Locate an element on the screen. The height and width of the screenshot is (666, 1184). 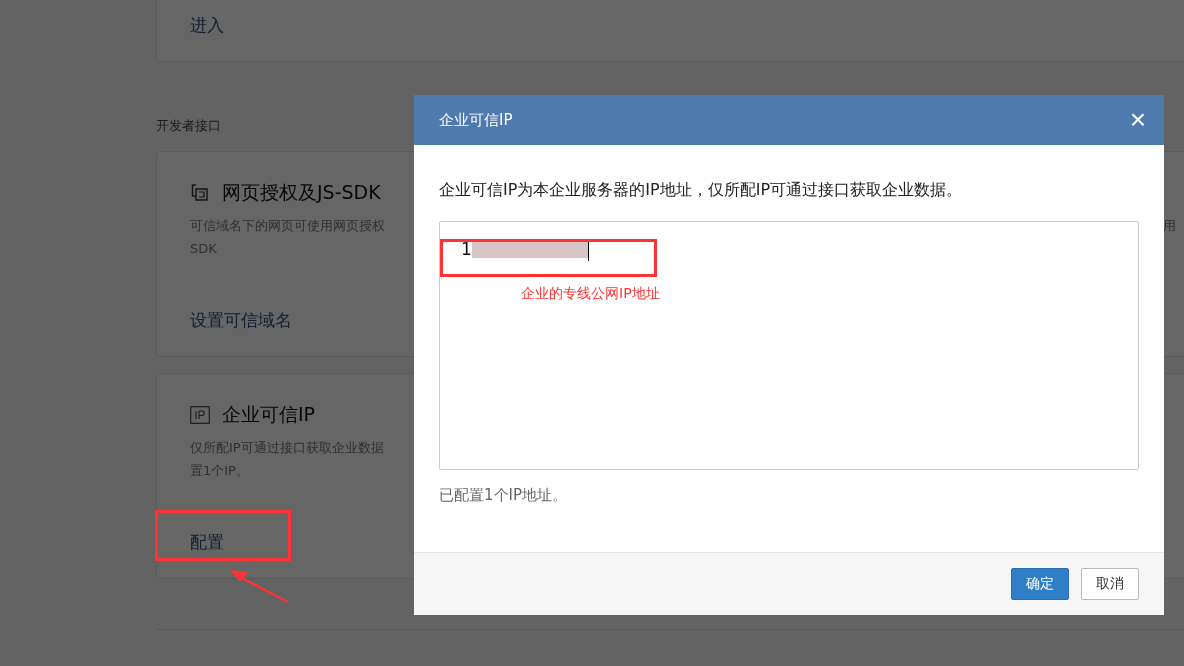
section-title: 开发者接口 is located at coordinates (188, 126).